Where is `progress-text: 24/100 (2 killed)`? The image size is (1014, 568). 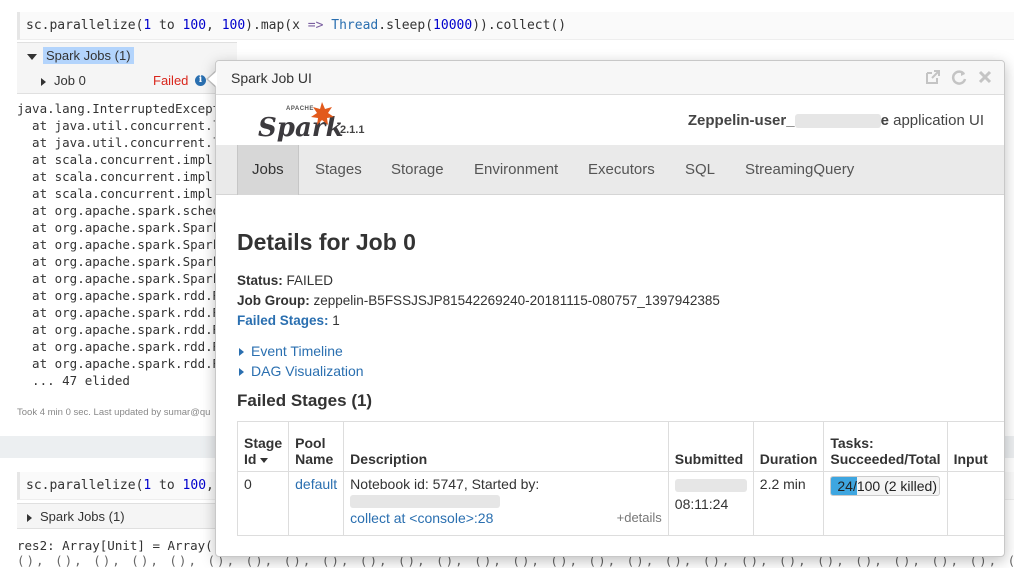 progress-text: 24/100 (2 killed) is located at coordinates (887, 486).